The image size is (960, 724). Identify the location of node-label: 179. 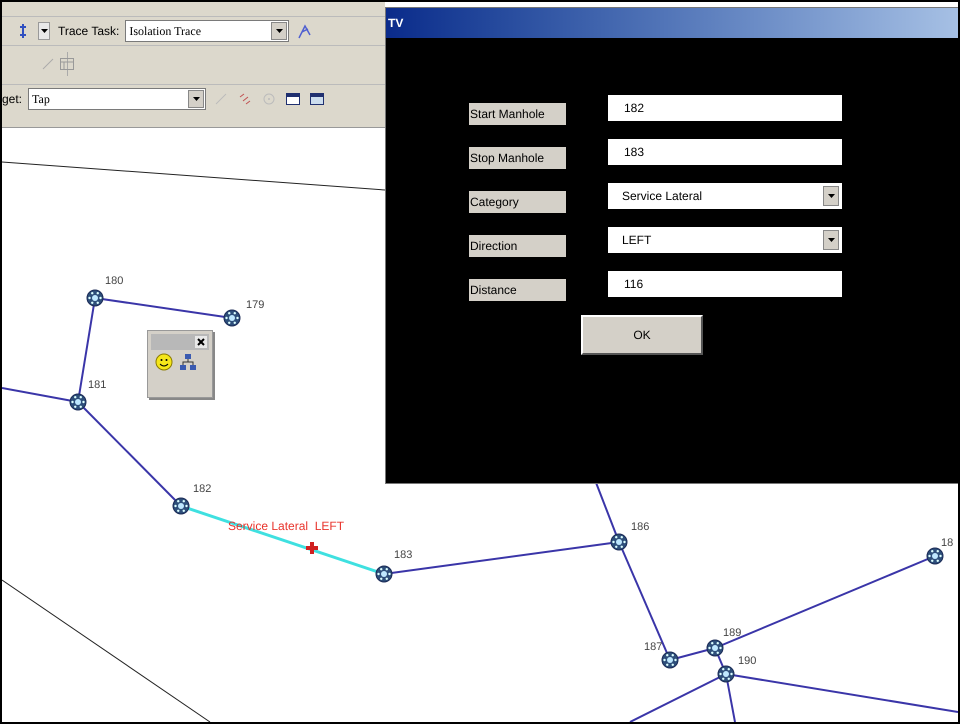
(255, 305).